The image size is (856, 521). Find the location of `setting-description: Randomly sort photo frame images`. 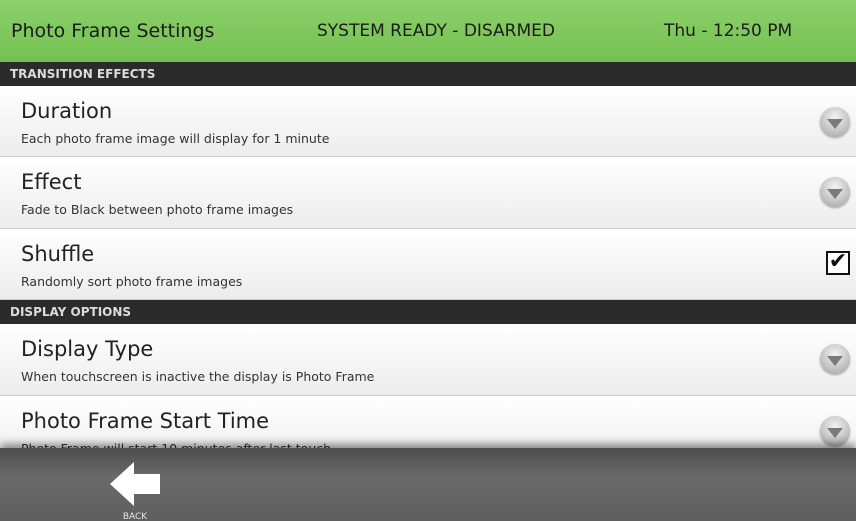

setting-description: Randomly sort photo frame images is located at coordinates (132, 281).